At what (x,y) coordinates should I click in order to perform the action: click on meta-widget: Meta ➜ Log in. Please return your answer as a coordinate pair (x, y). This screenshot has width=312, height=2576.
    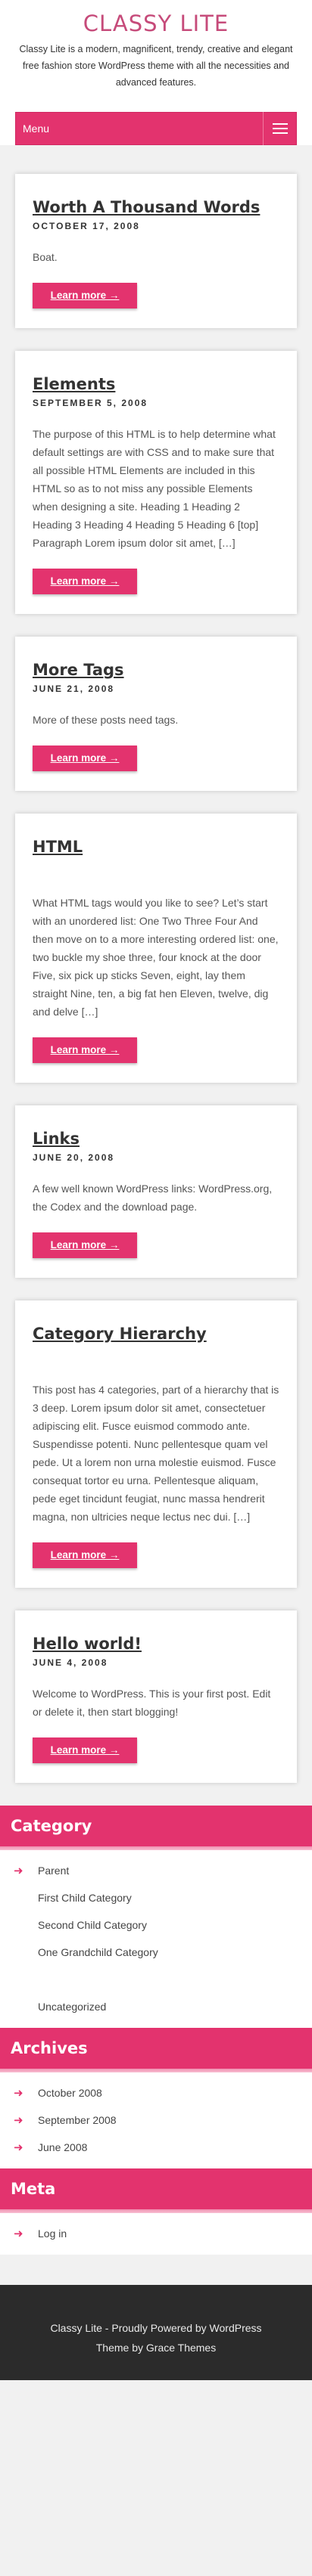
    Looking at the image, I should click on (156, 2211).